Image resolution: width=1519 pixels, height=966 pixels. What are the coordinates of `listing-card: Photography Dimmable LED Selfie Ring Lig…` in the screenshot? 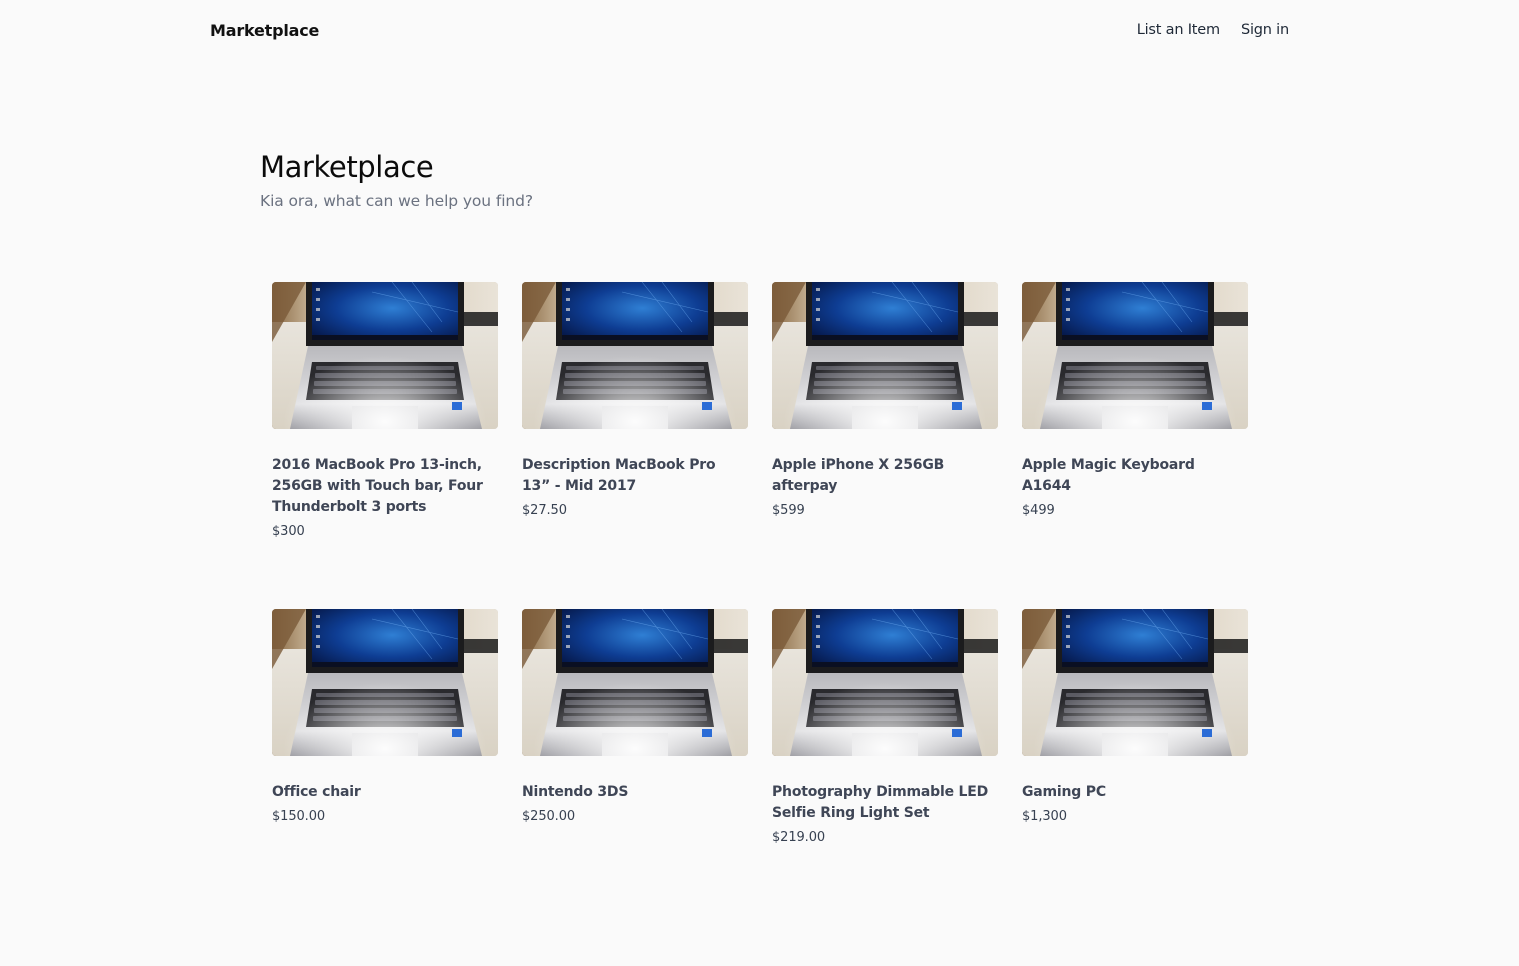 It's located at (885, 772).